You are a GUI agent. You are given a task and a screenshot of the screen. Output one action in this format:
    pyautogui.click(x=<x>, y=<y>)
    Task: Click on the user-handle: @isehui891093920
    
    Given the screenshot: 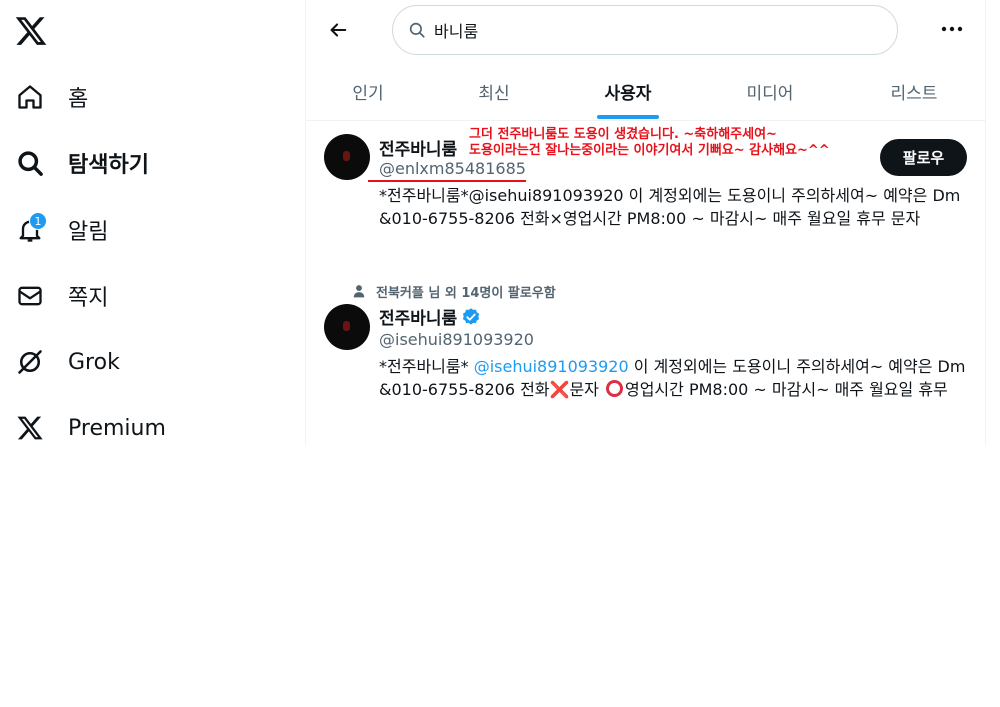 What is the action you would take?
    pyautogui.click(x=456, y=339)
    